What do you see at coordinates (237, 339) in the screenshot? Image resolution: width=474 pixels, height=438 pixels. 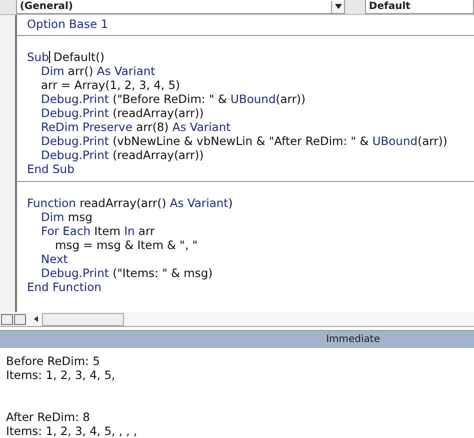 I see `immediate-title: Immediate` at bounding box center [237, 339].